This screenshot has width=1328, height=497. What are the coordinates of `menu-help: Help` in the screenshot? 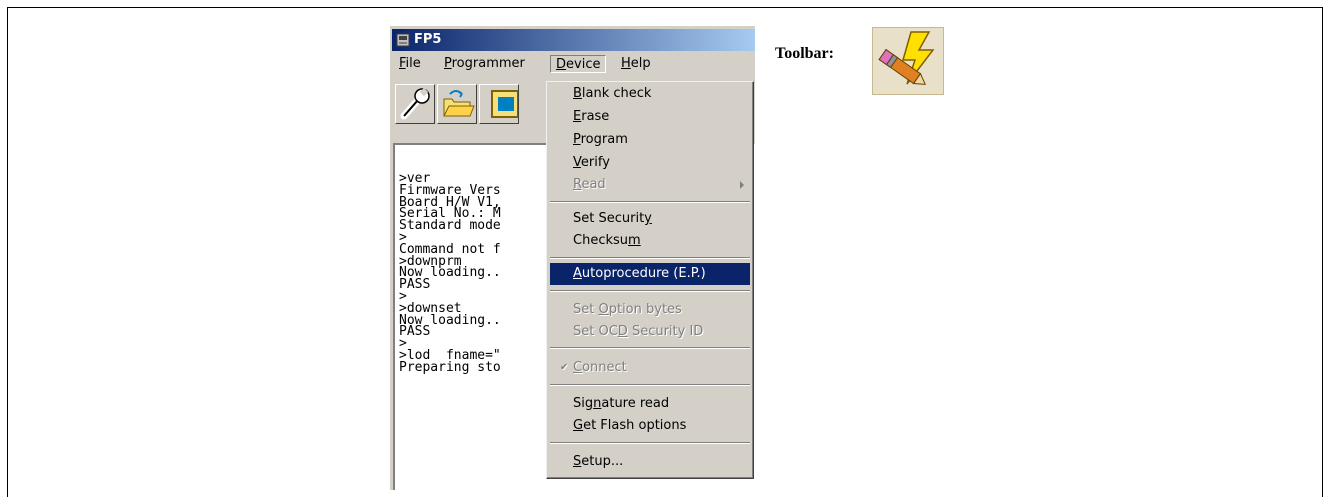 It's located at (636, 64).